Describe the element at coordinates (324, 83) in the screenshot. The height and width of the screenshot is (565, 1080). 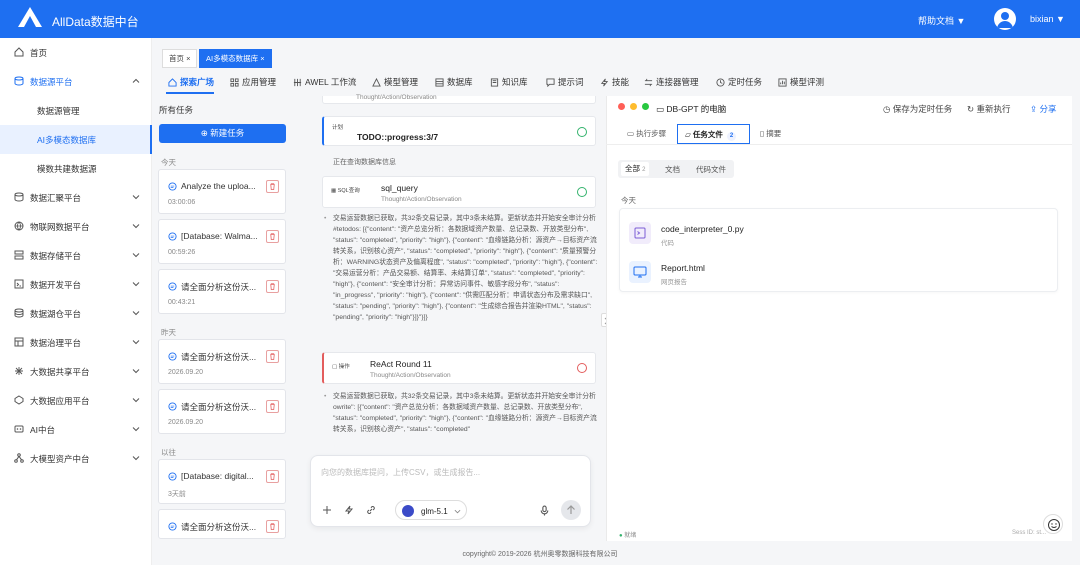
I see `tab-awel: AWEL 工作流` at that location.